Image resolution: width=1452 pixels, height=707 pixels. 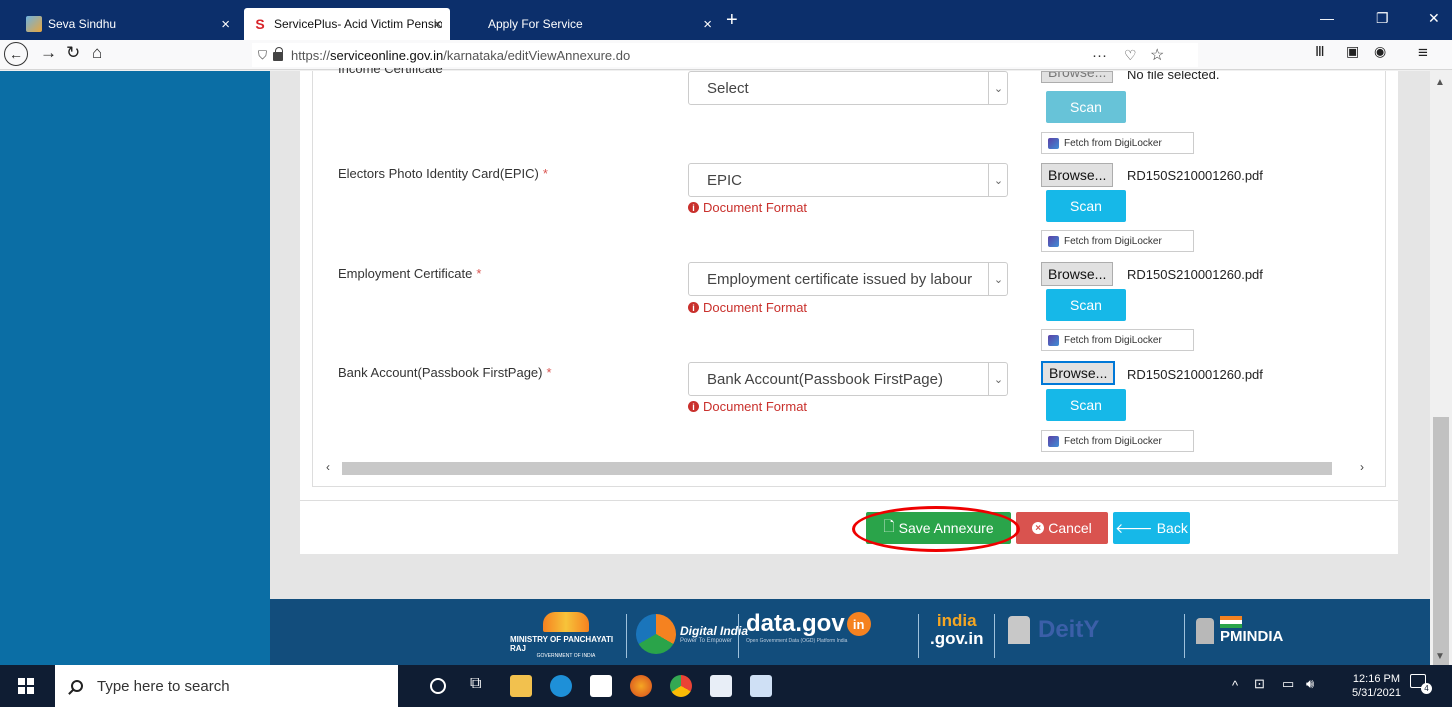 What do you see at coordinates (97, 53) in the screenshot?
I see `home-icon: ⌂` at bounding box center [97, 53].